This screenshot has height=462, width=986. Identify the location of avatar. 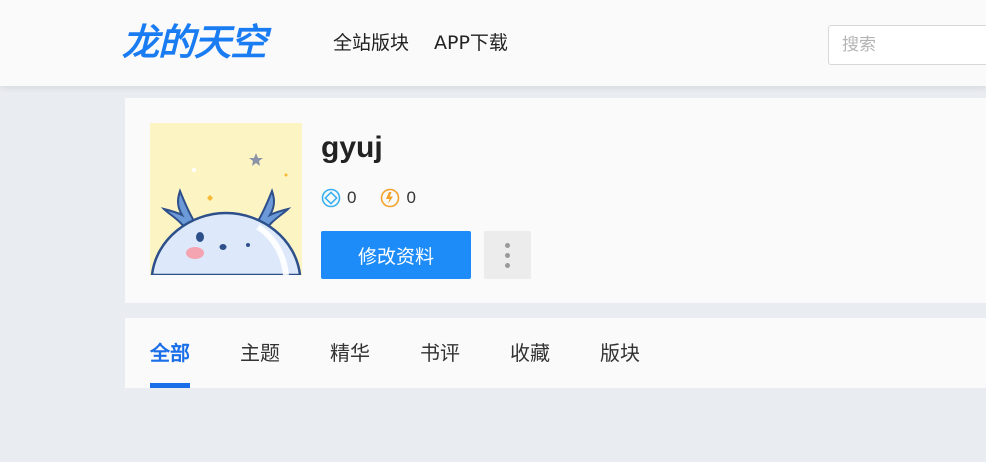
(226, 199).